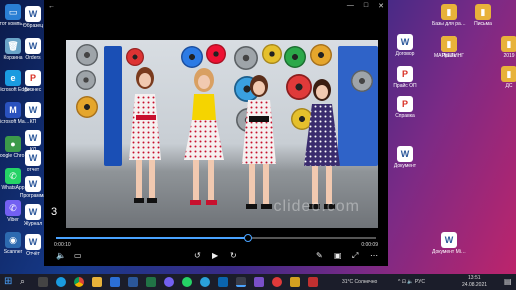  I want to click on word-doc-icon-4: W, so click(33, 138).